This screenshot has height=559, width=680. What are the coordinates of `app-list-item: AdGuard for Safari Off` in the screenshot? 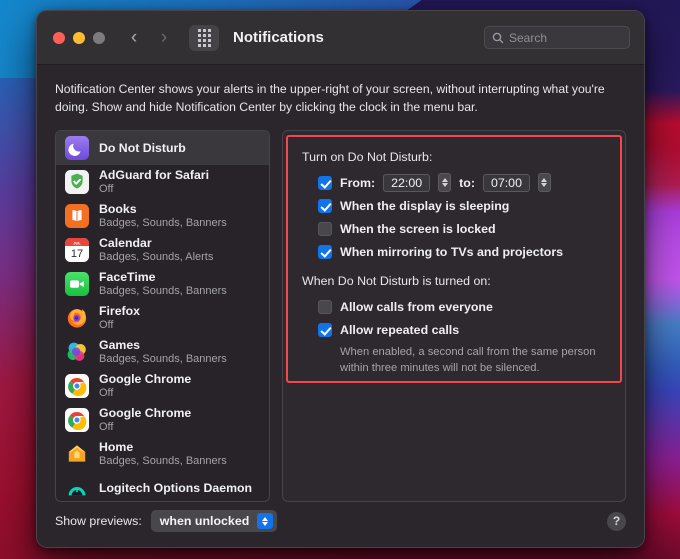 It's located at (162, 182).